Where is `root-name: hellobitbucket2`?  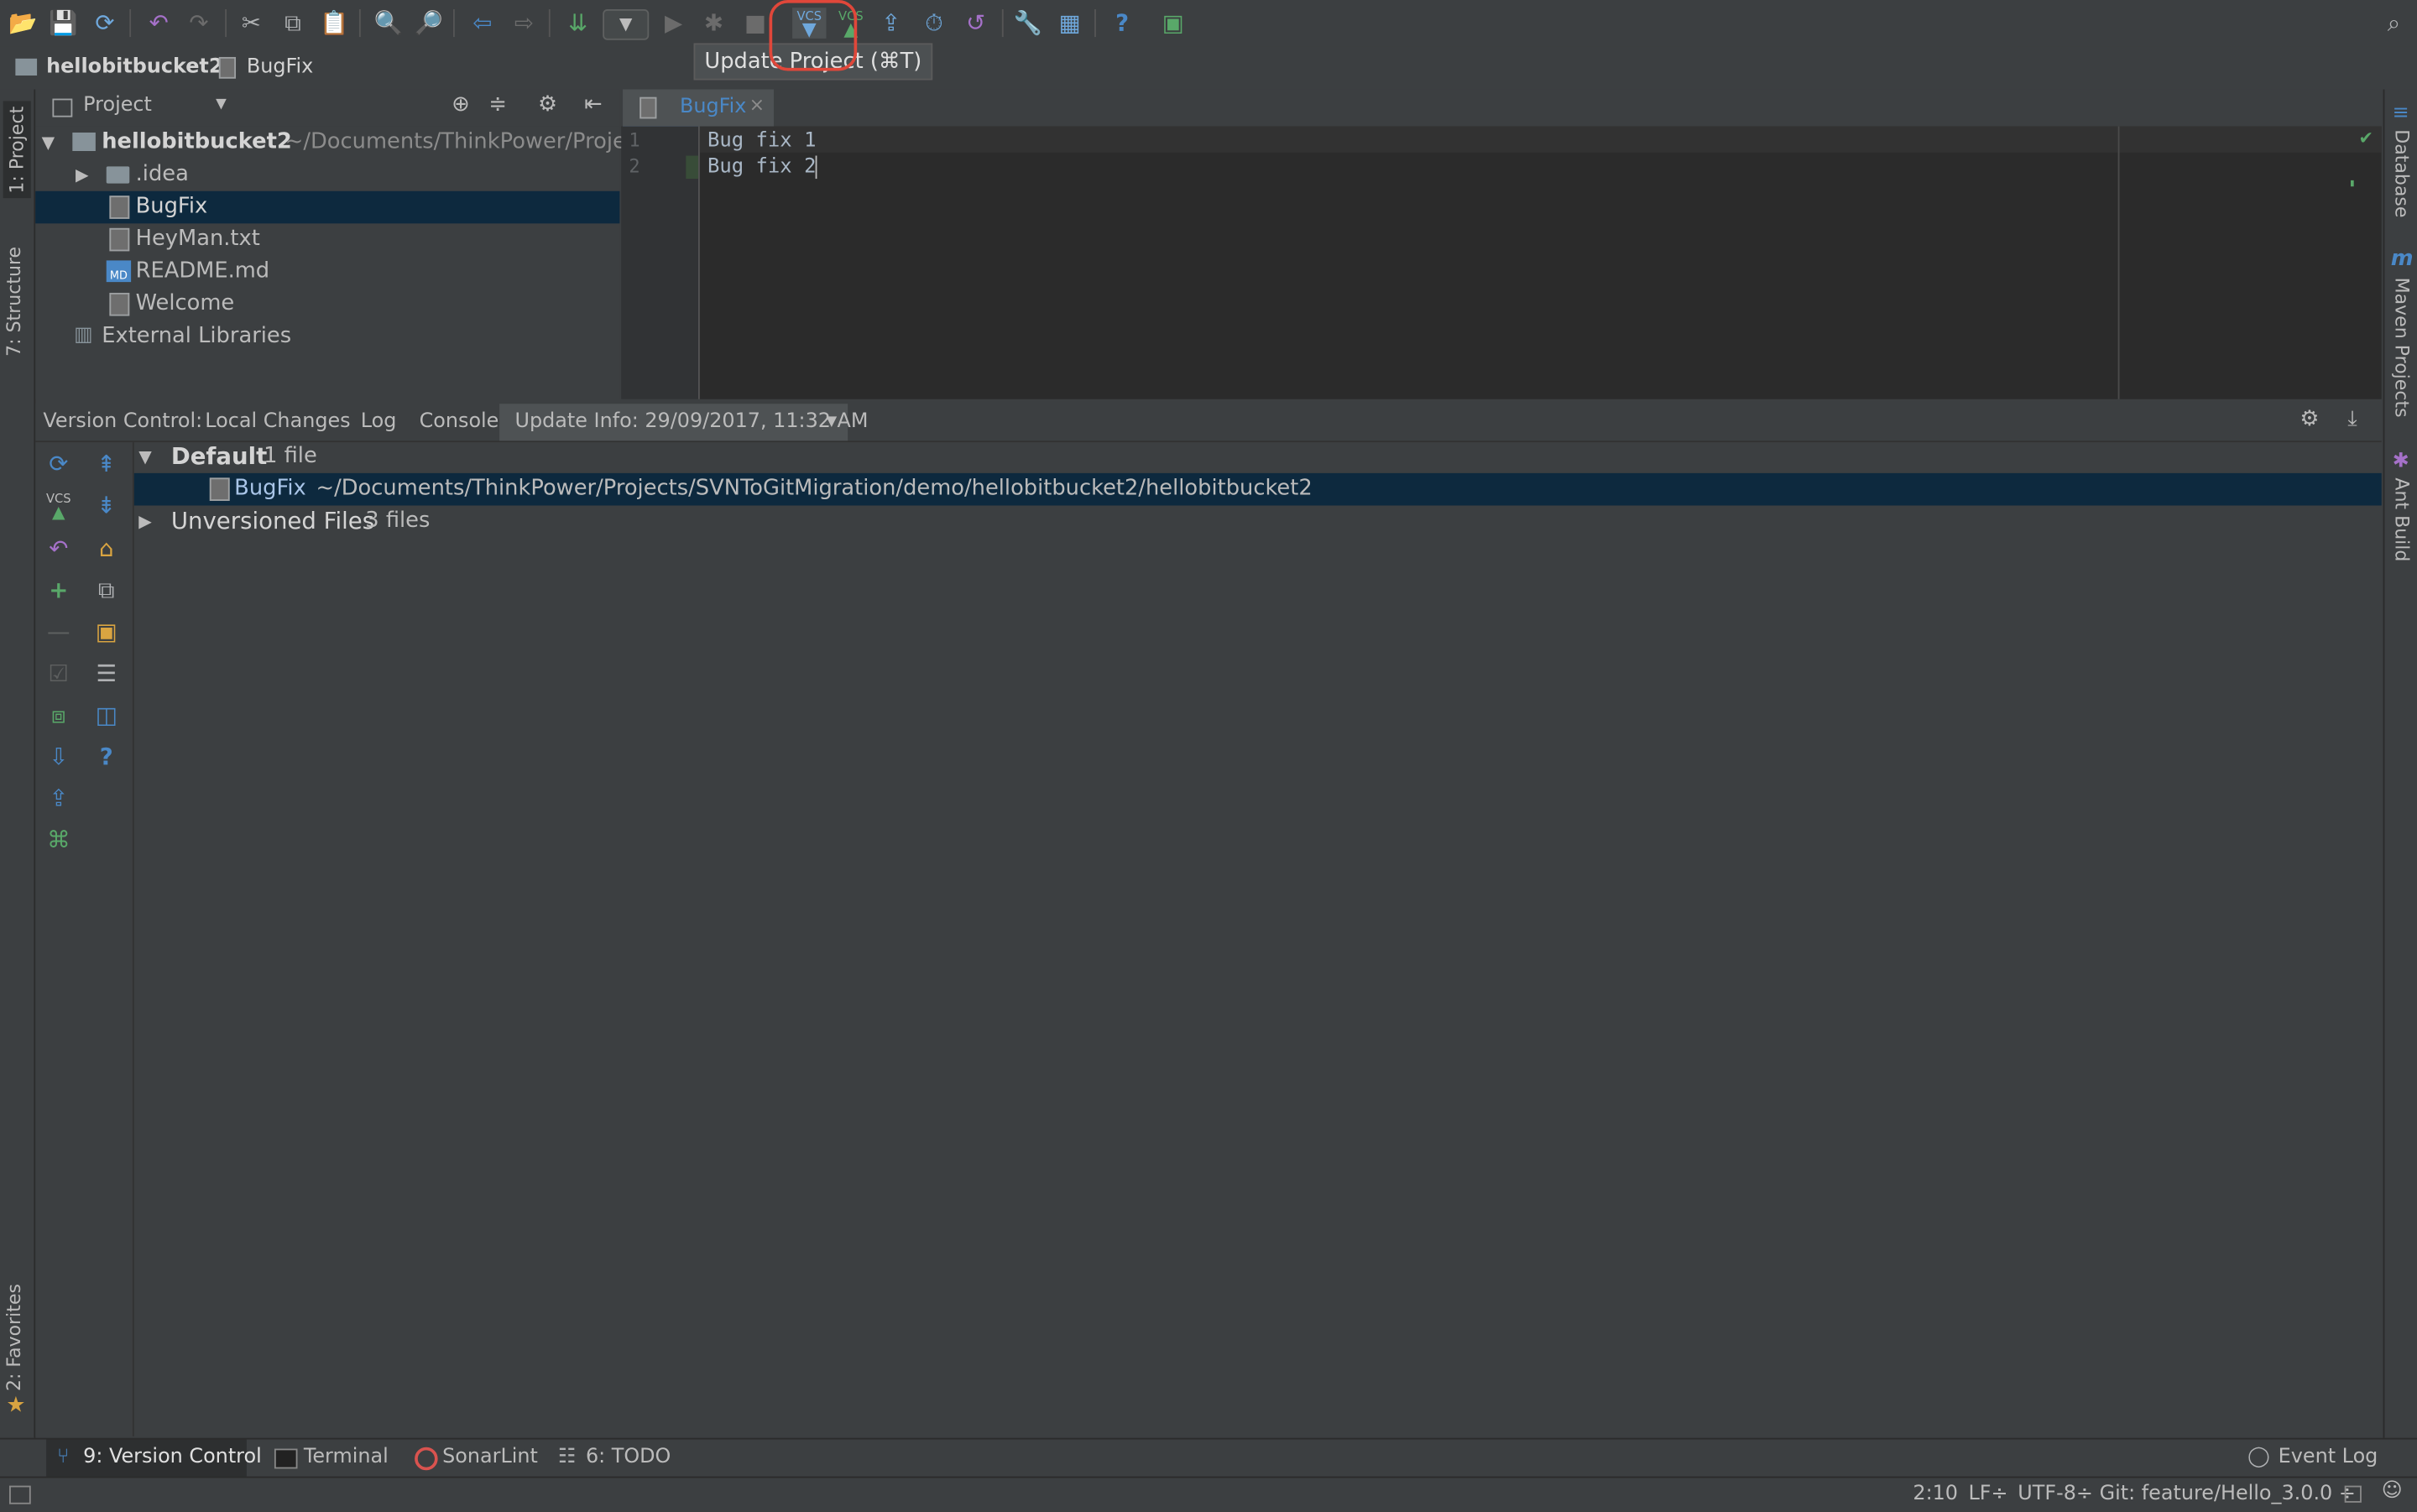 root-name: hellobitbucket2 is located at coordinates (197, 142).